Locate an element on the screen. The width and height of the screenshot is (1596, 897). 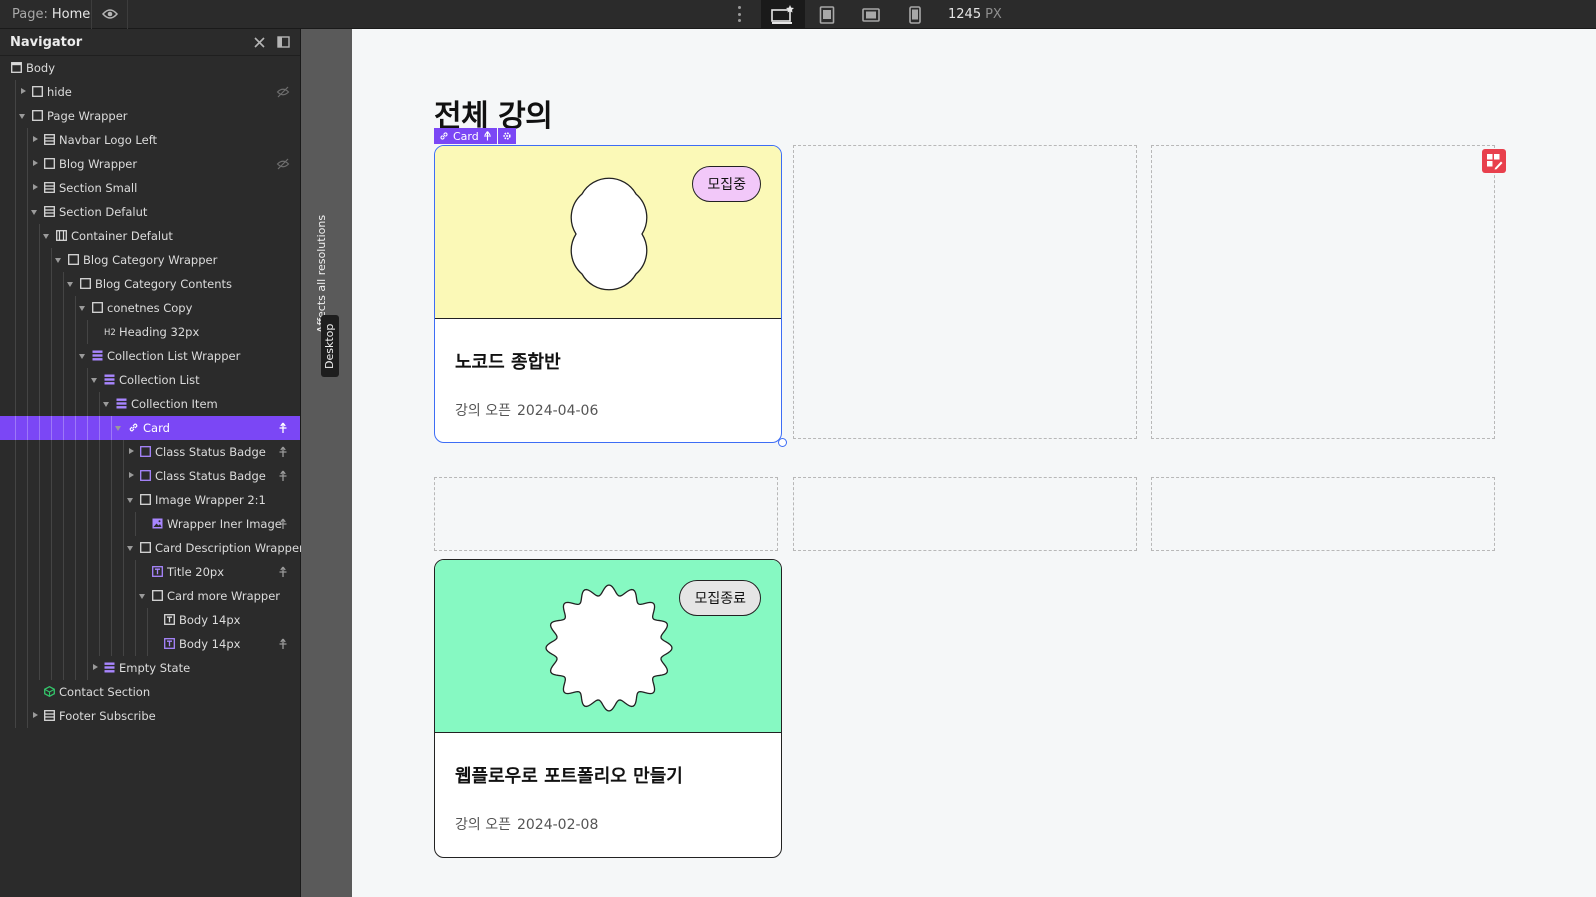
more-menu-icon is located at coordinates (739, 14).